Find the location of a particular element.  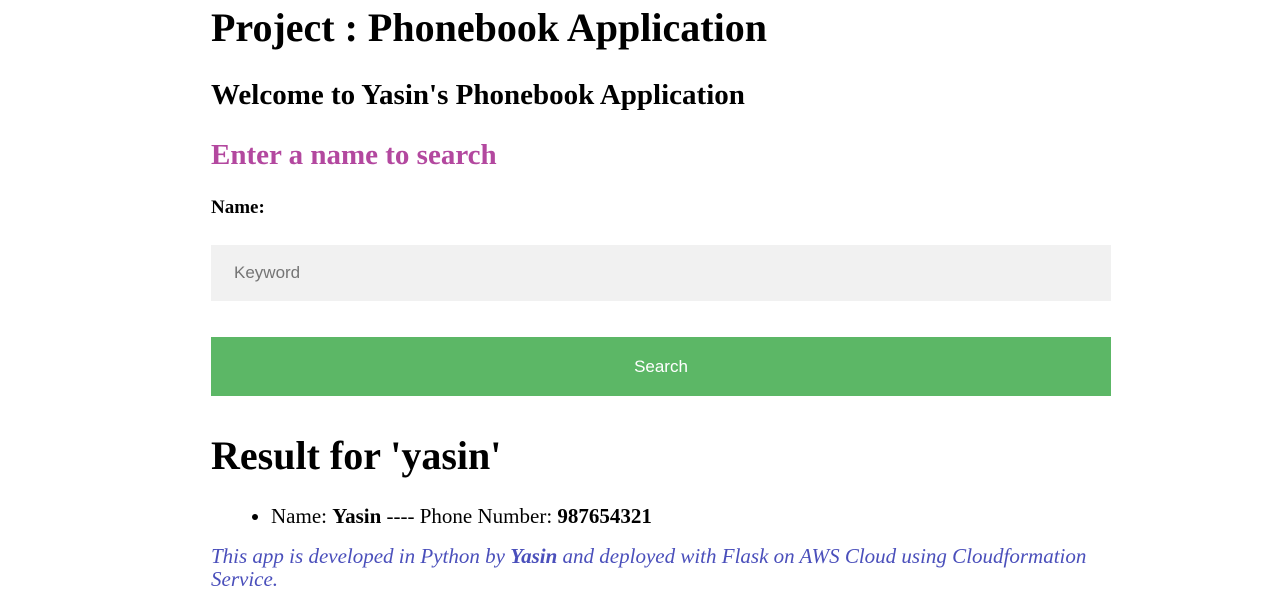

result-name-label: Name: is located at coordinates (299, 516).